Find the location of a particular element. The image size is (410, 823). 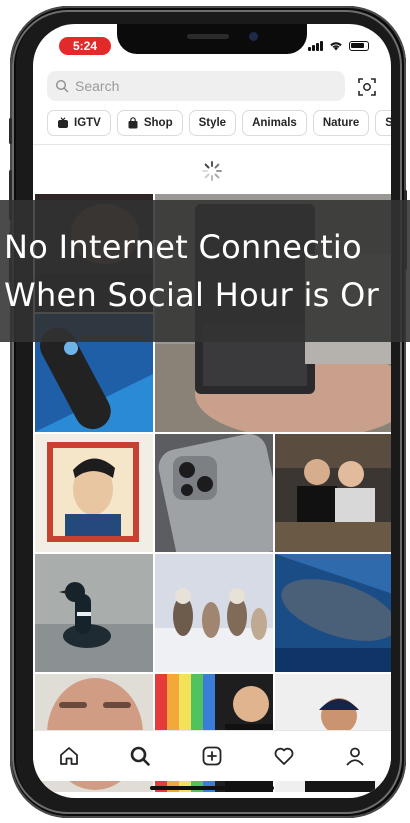

chip-partial: S is located at coordinates (383, 123).